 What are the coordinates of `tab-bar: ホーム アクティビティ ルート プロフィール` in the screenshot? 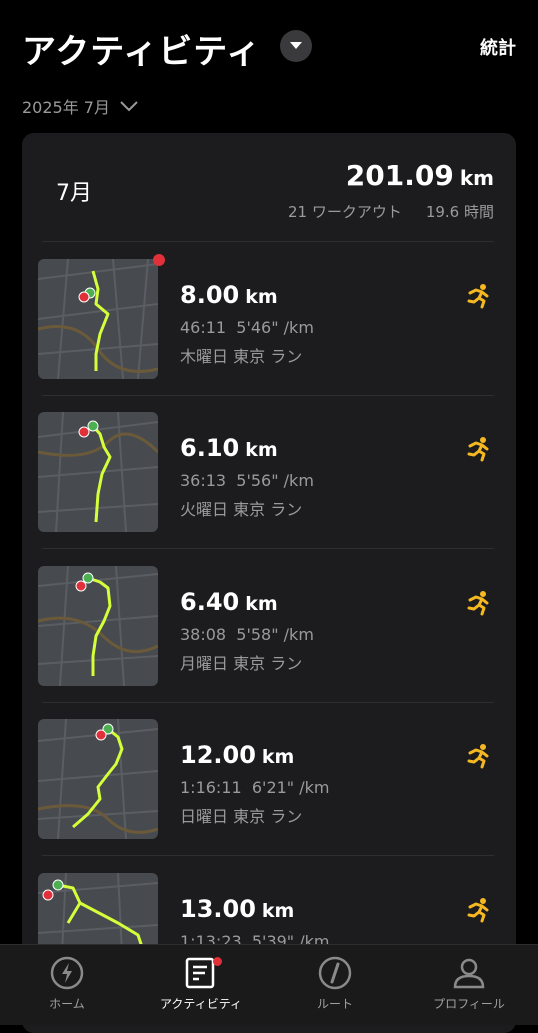 It's located at (269, 984).